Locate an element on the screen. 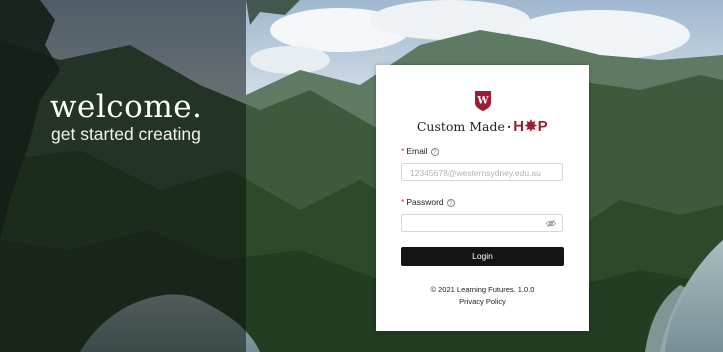 This screenshot has width=723, height=352. university-shield-icon: W is located at coordinates (483, 101).